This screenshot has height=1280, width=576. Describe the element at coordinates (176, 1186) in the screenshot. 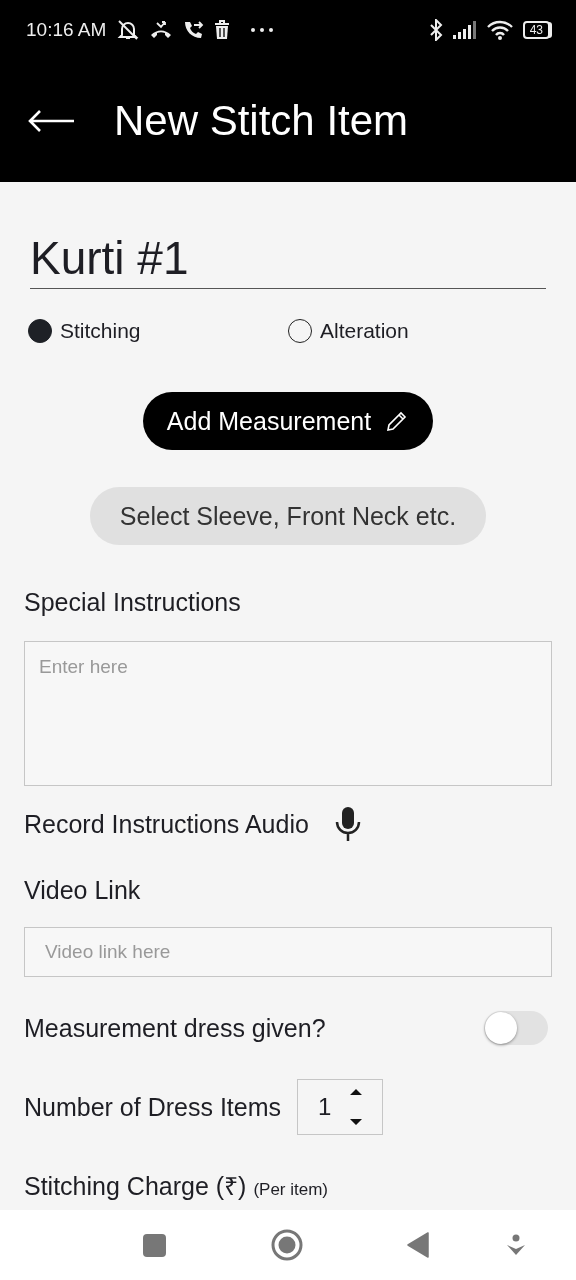

I see `stitching-charge-label: Stitching Charge (₹) (Per item)` at that location.